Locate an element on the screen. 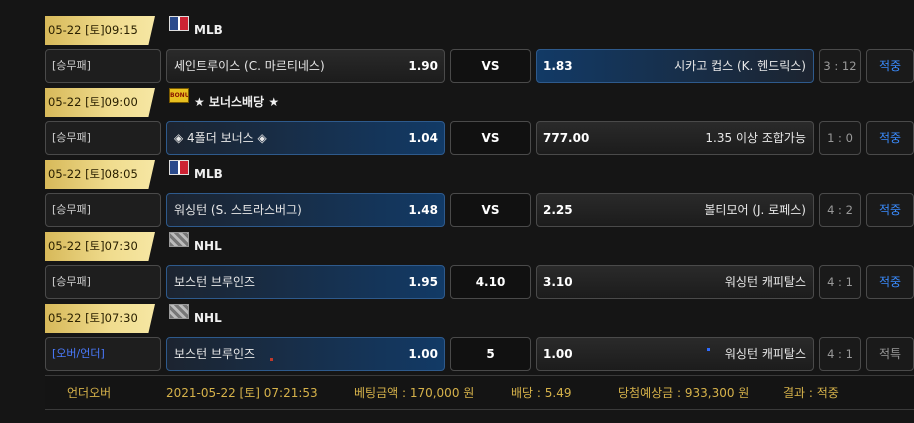  expected-winnings: 당첨예상금 : 933,300 원 is located at coordinates (684, 393).